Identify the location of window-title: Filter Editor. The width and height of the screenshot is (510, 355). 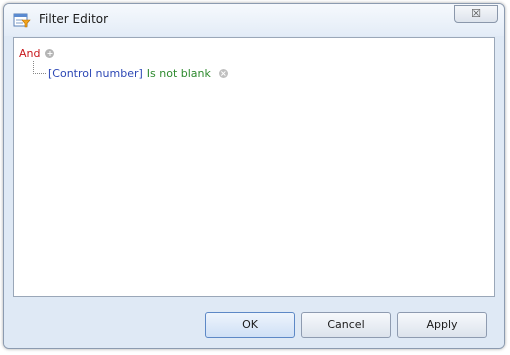
(74, 19).